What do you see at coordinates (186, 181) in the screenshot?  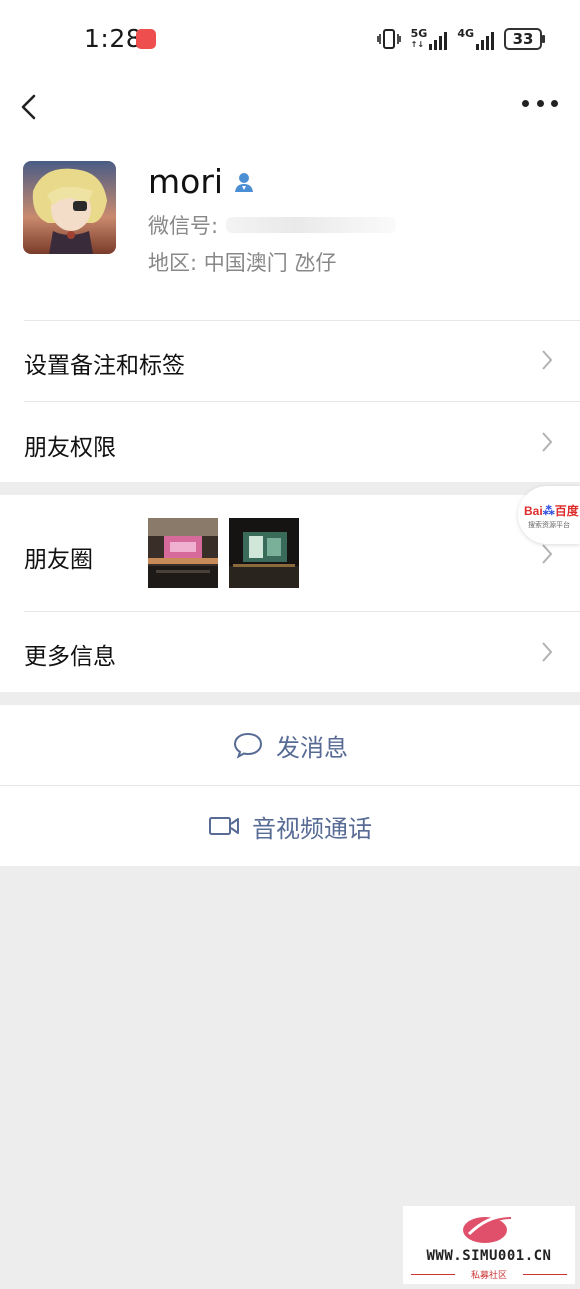 I see `nickname: mori` at bounding box center [186, 181].